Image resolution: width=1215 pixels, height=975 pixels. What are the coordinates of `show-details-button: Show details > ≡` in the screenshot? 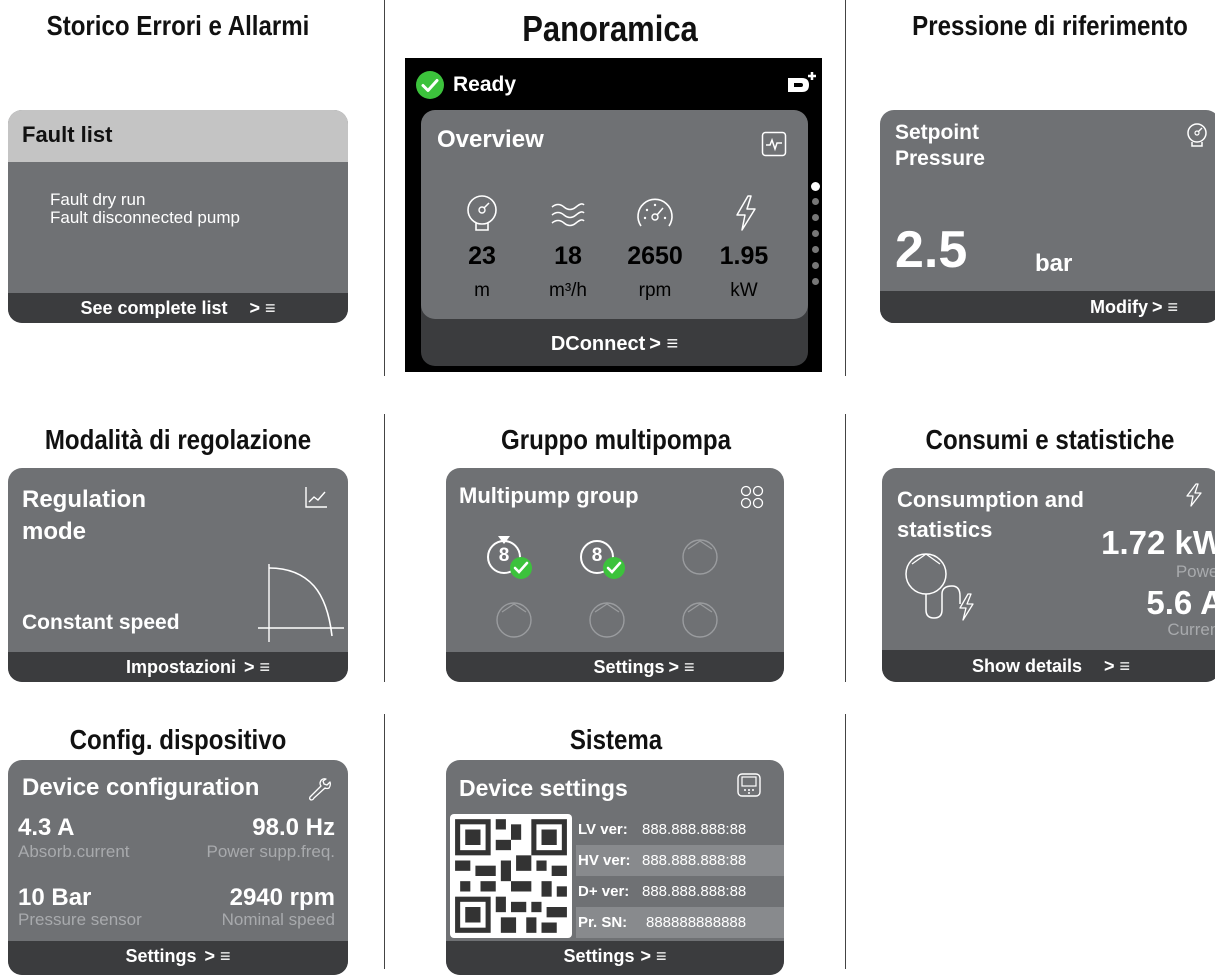 It's located at (1048, 666).